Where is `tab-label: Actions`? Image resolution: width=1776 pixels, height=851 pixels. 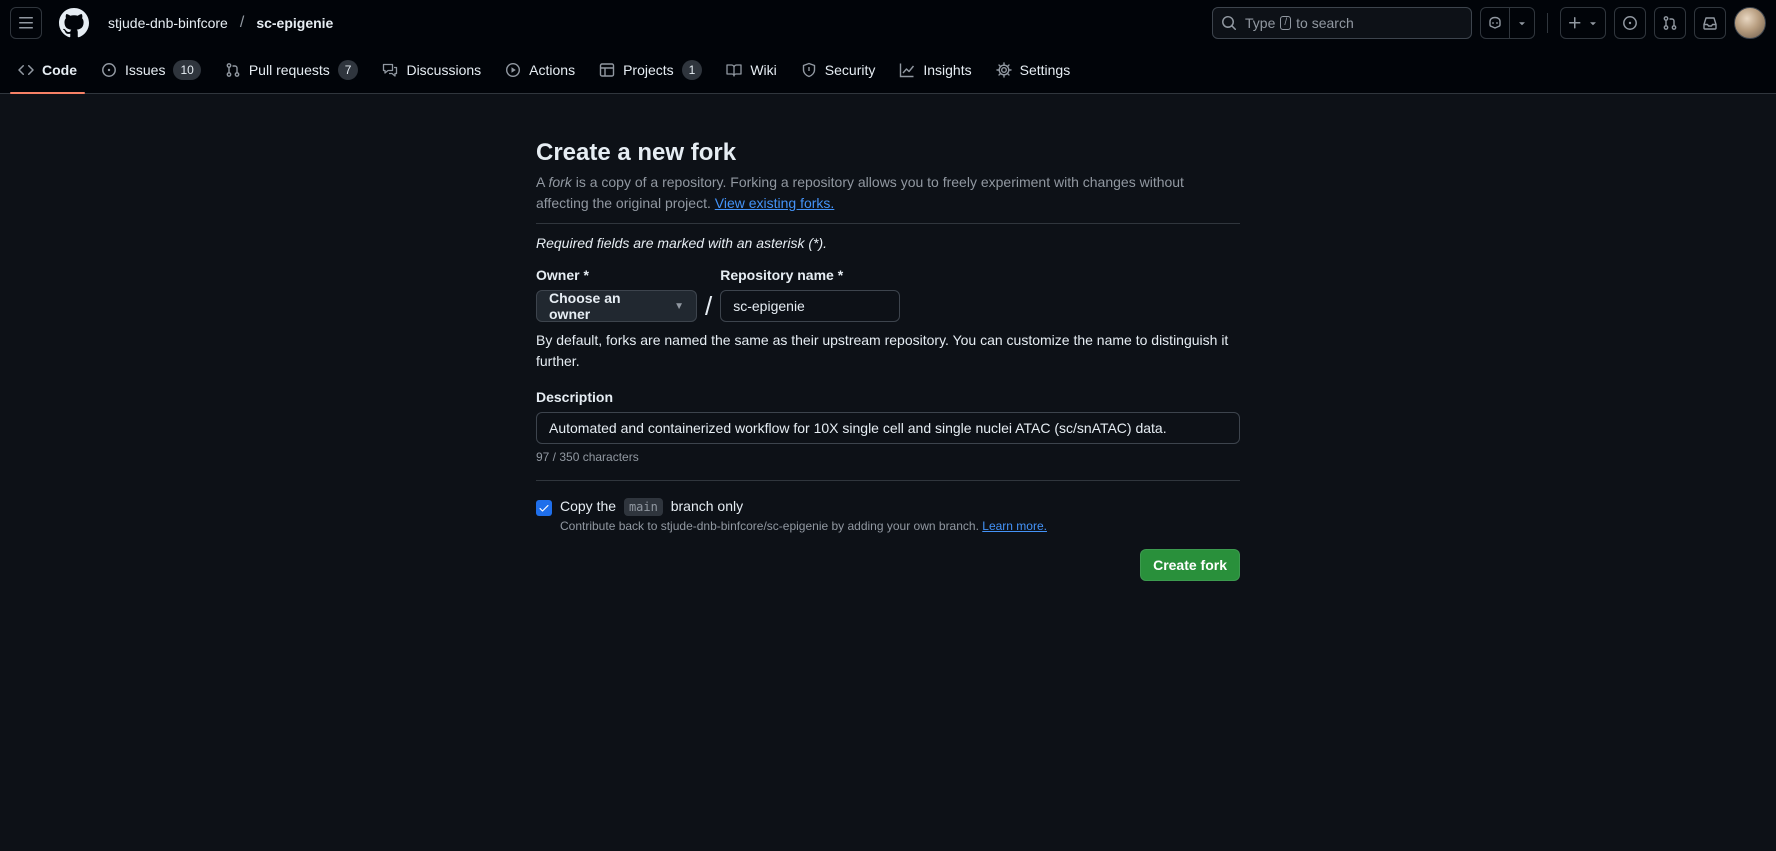 tab-label: Actions is located at coordinates (552, 70).